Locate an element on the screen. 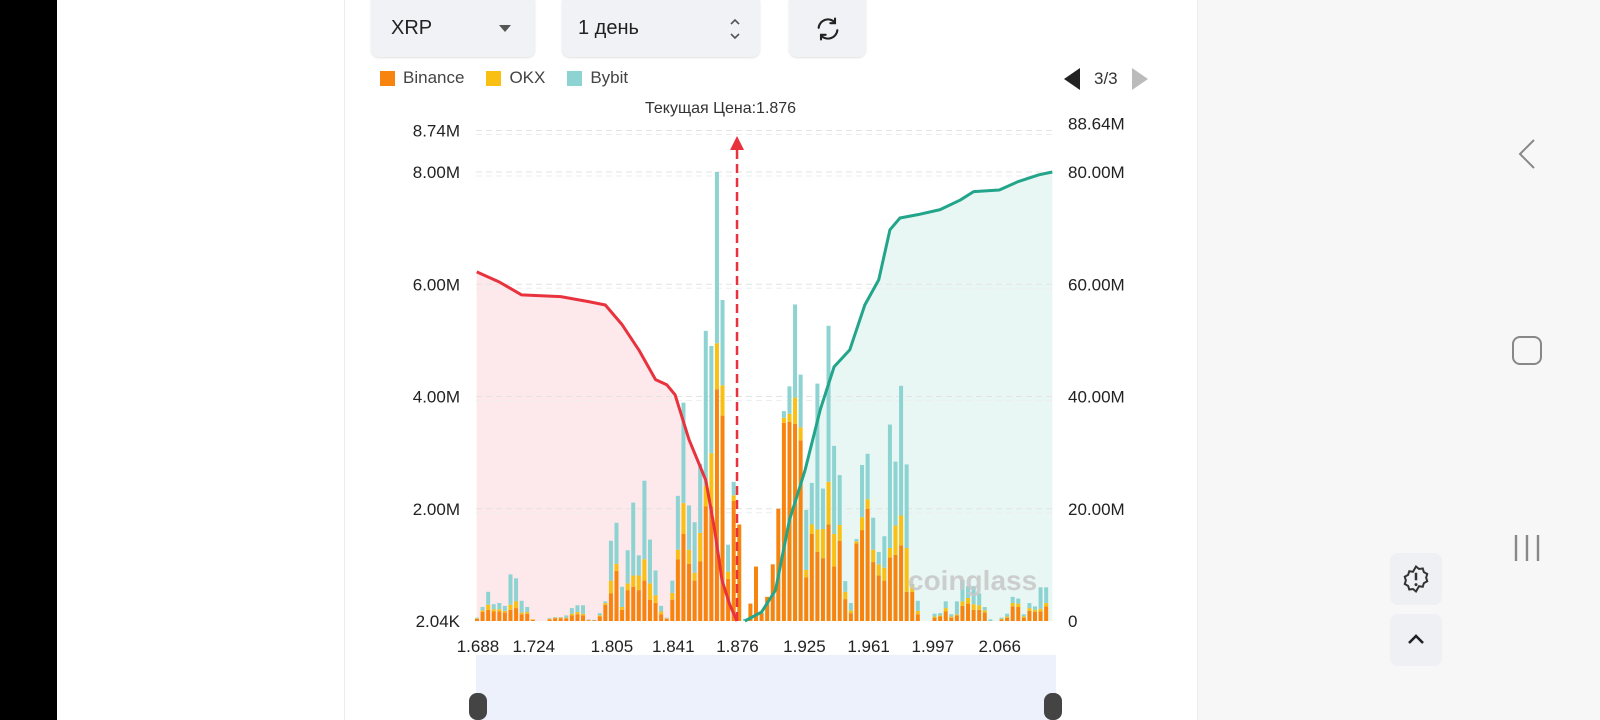 Image resolution: width=1600 pixels, height=720 pixels. x-tick-label: 1.876 is located at coordinates (737, 646).